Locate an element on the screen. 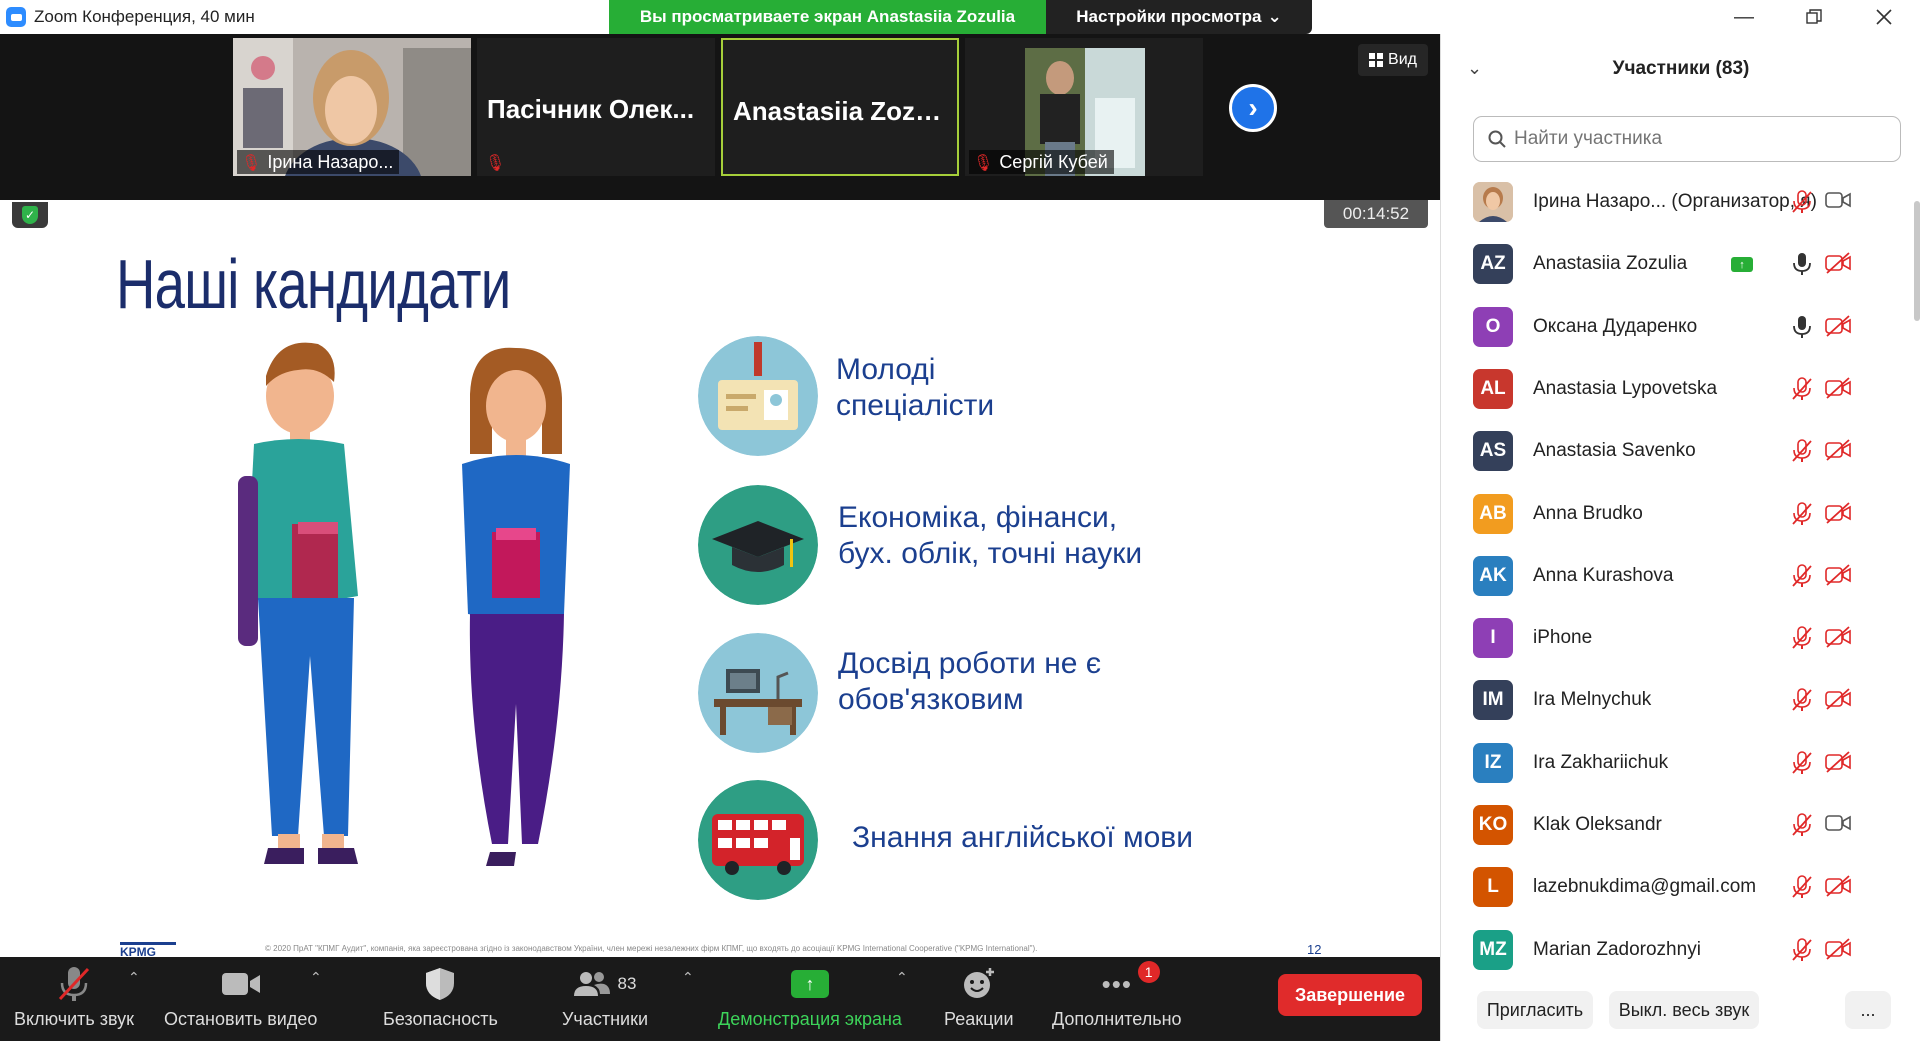  more-button: ••• 1 Дополнительно is located at coordinates (1117, 995).